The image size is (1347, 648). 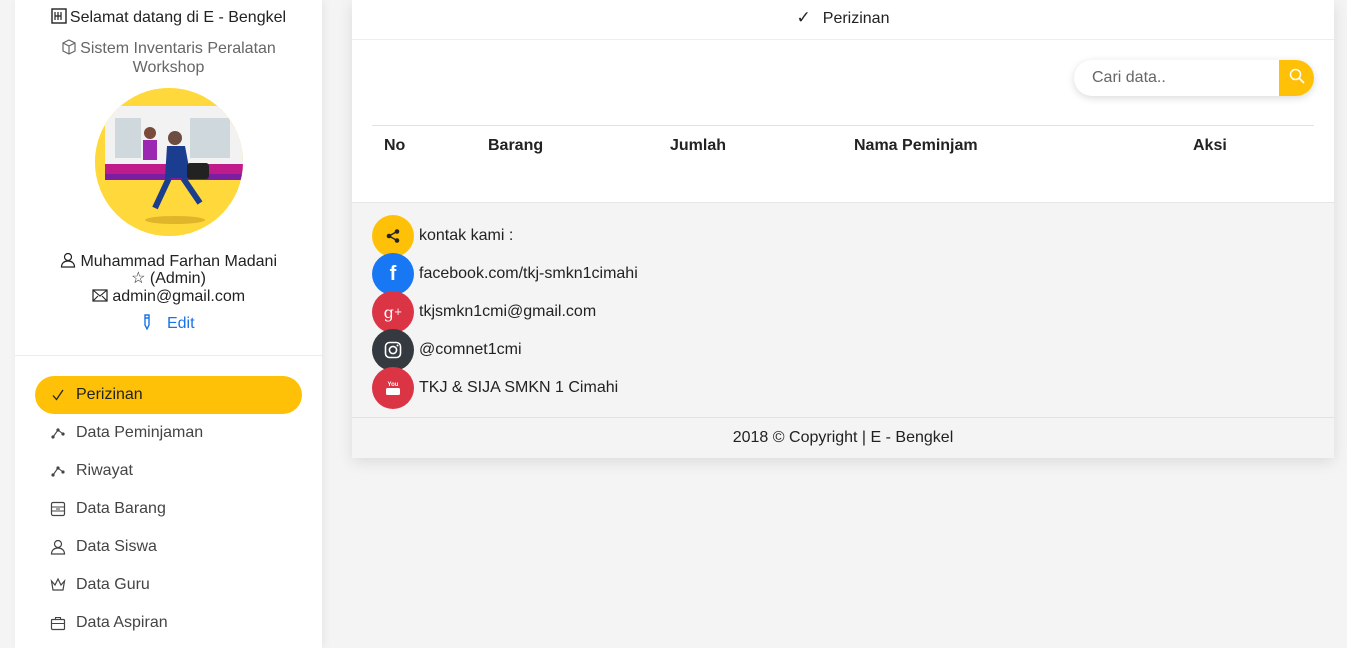 I want to click on sidebar-item-data-guru: Data Guru, so click(x=168, y=585).